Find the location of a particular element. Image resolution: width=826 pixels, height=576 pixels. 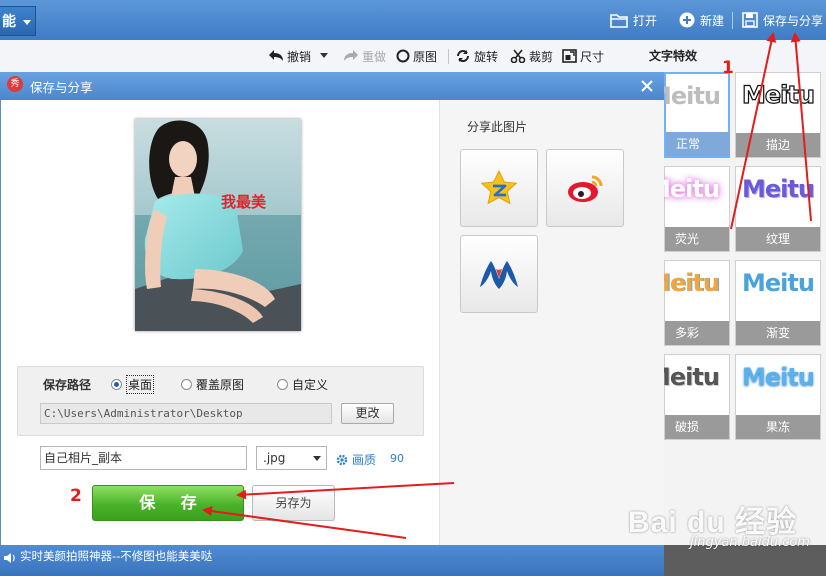

effect-tile-texture: Meitu 纹理 is located at coordinates (778, 209).